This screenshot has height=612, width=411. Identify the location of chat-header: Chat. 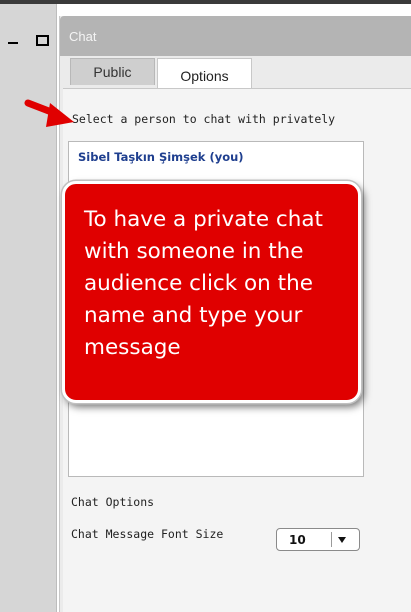
(235, 36).